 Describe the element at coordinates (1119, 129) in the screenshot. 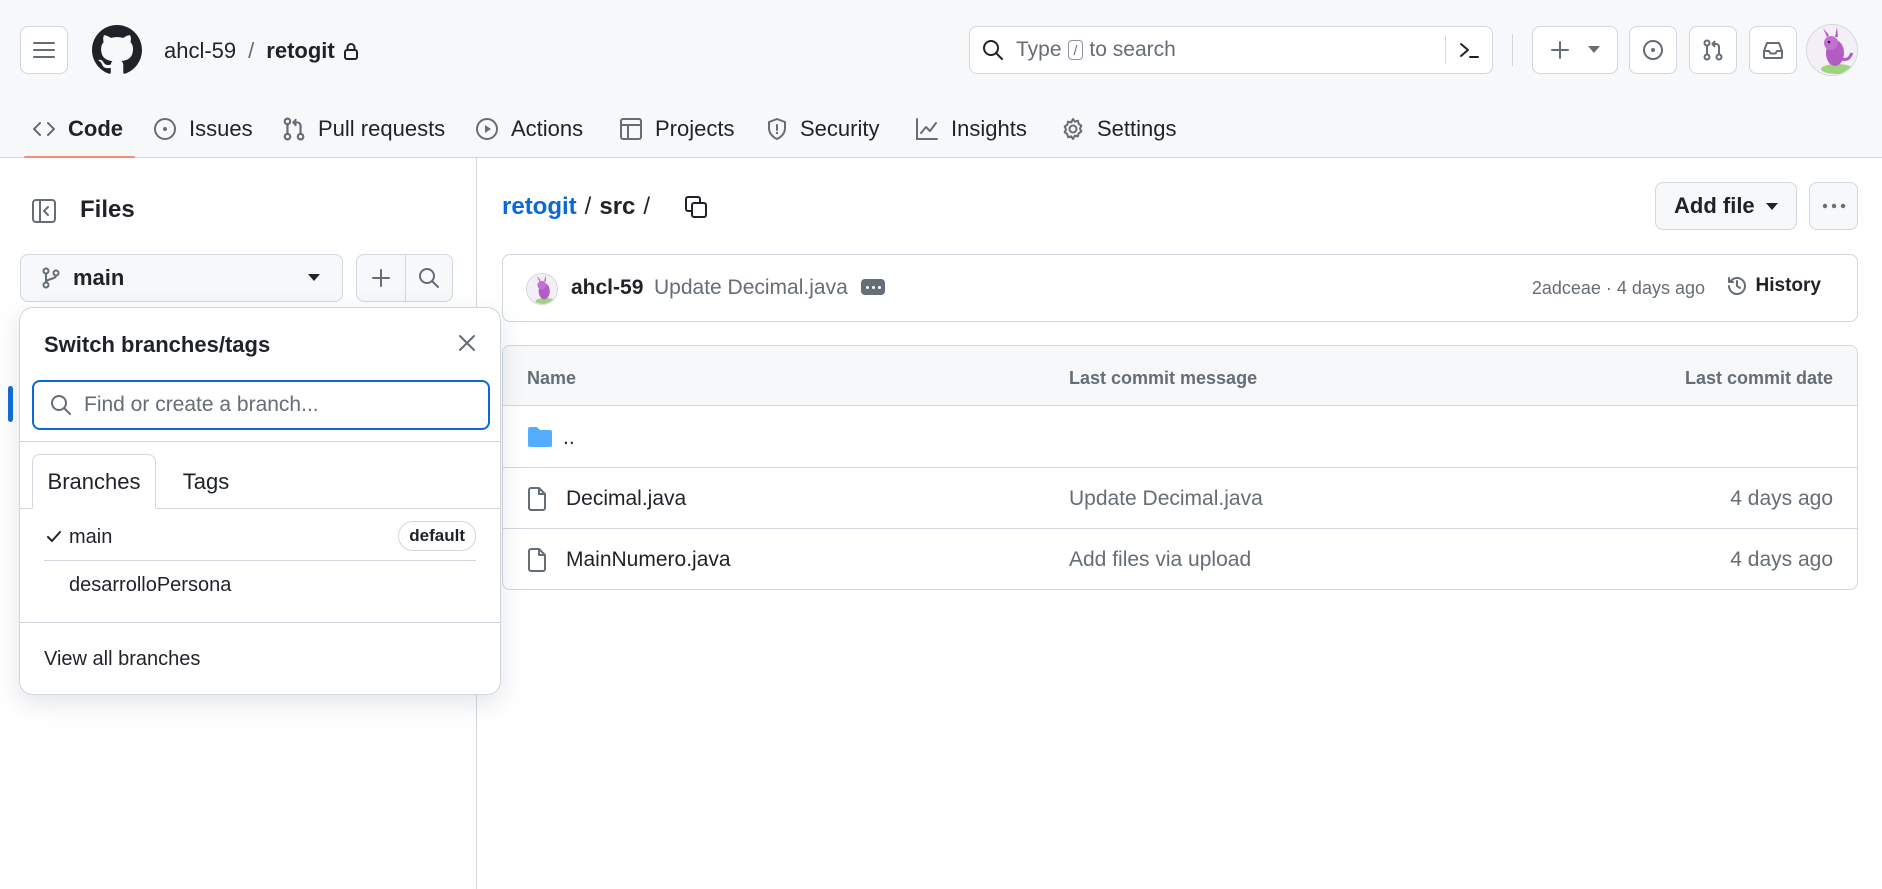

I see `tab-settings: Settings` at that location.